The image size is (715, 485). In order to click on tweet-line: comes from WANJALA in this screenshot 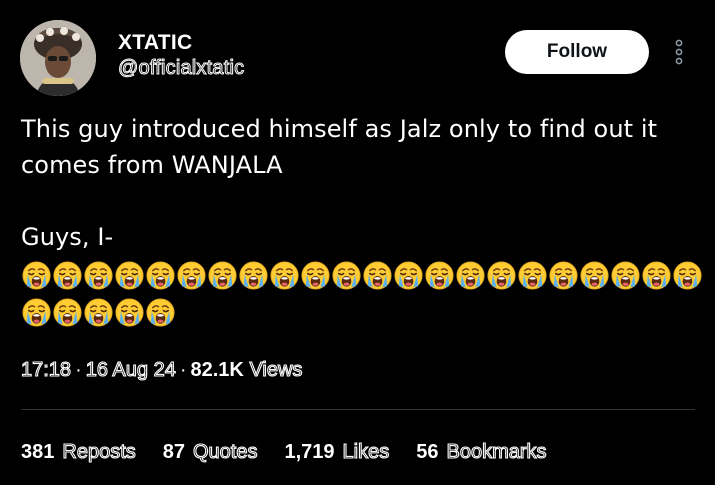, I will do `click(152, 165)`.